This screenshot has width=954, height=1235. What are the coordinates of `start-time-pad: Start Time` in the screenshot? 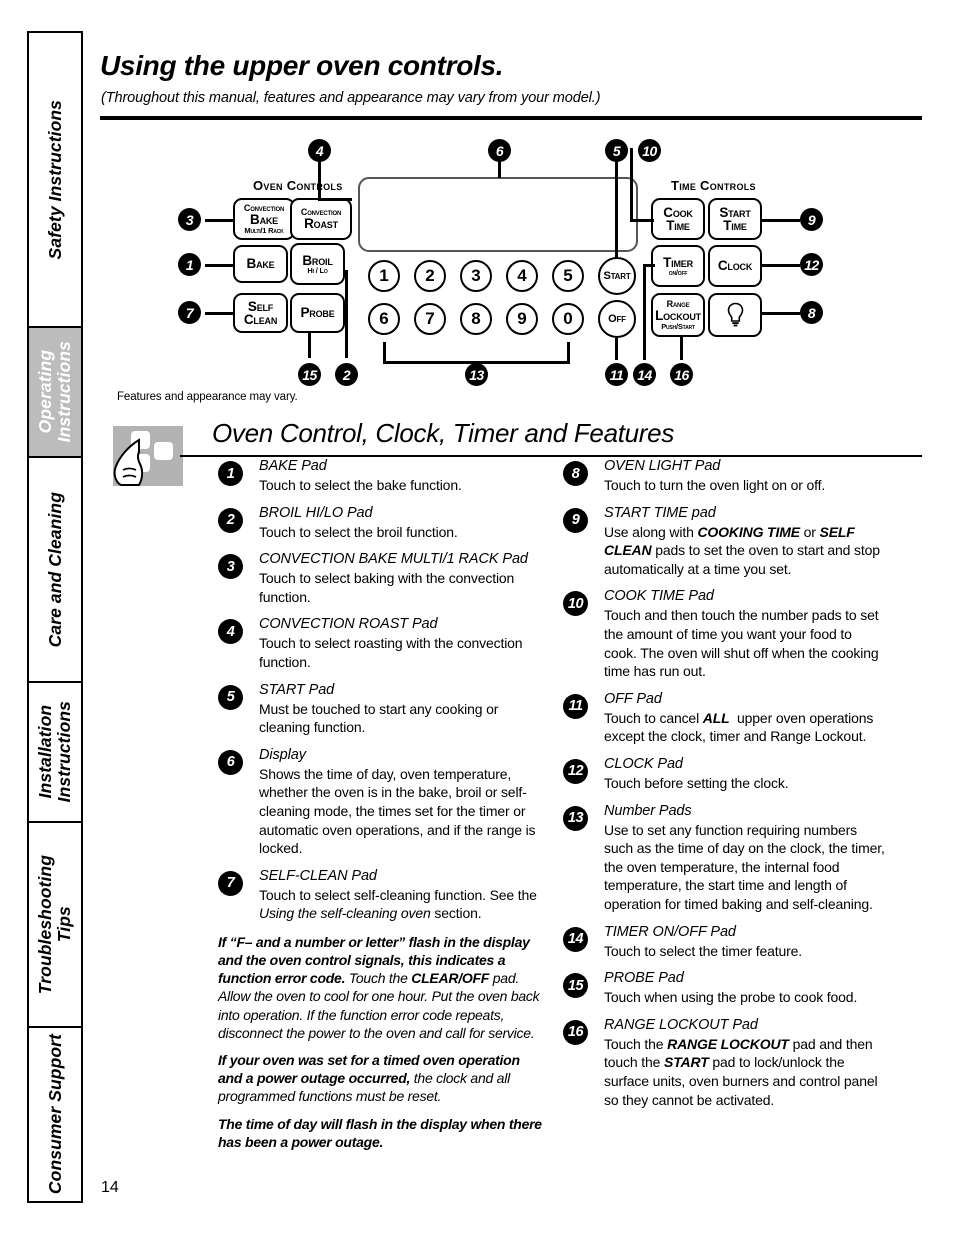 It's located at (735, 219).